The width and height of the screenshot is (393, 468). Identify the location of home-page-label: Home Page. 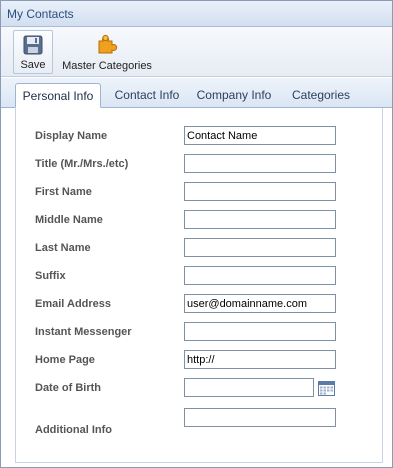
(65, 360).